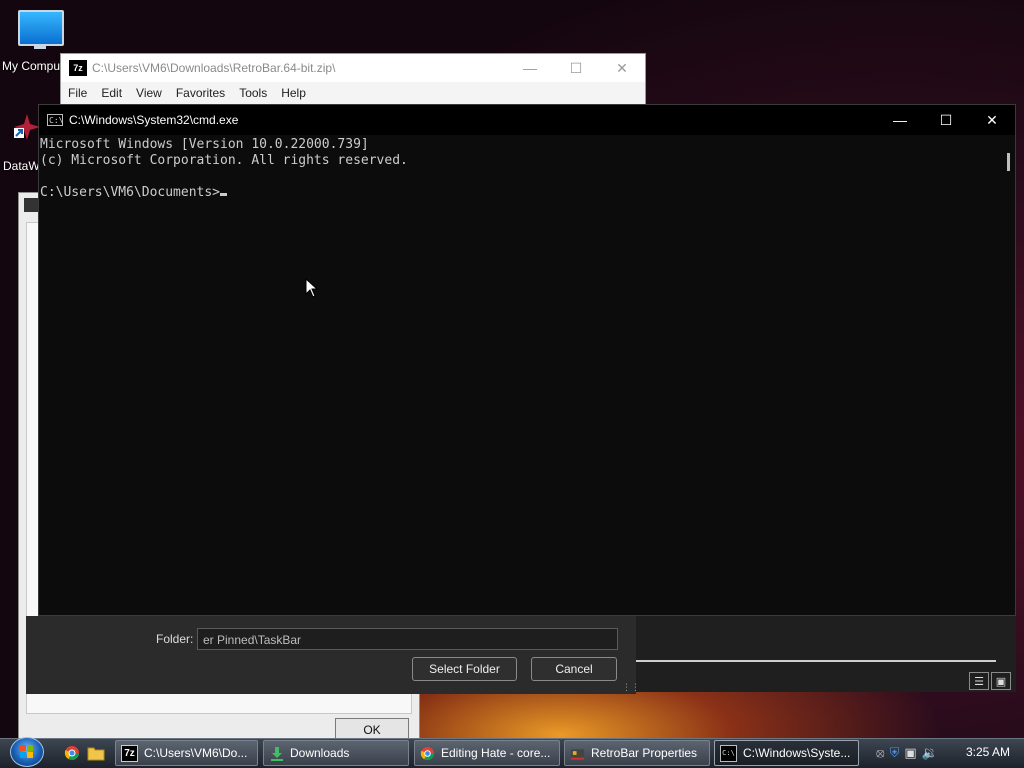 The height and width of the screenshot is (768, 1024). I want to click on text-cursor, so click(224, 194).